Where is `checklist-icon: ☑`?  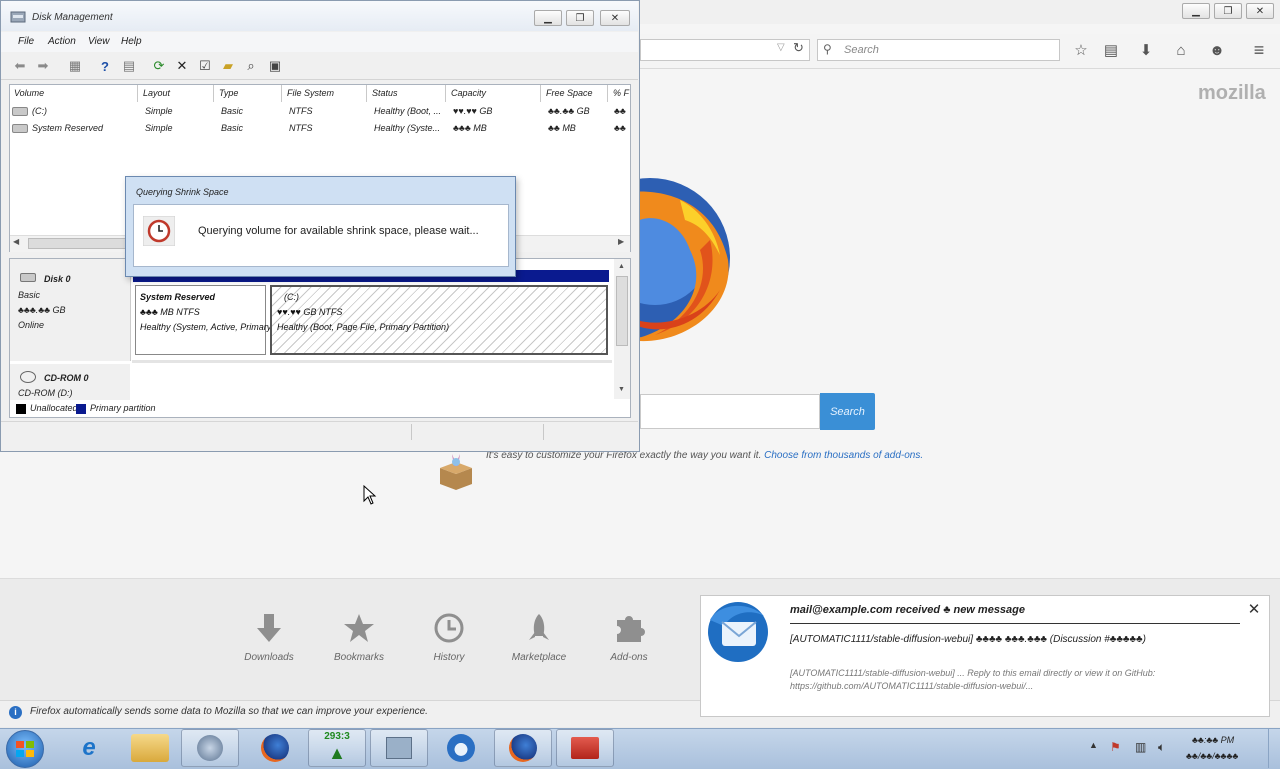
checklist-icon: ☑ is located at coordinates (205, 66).